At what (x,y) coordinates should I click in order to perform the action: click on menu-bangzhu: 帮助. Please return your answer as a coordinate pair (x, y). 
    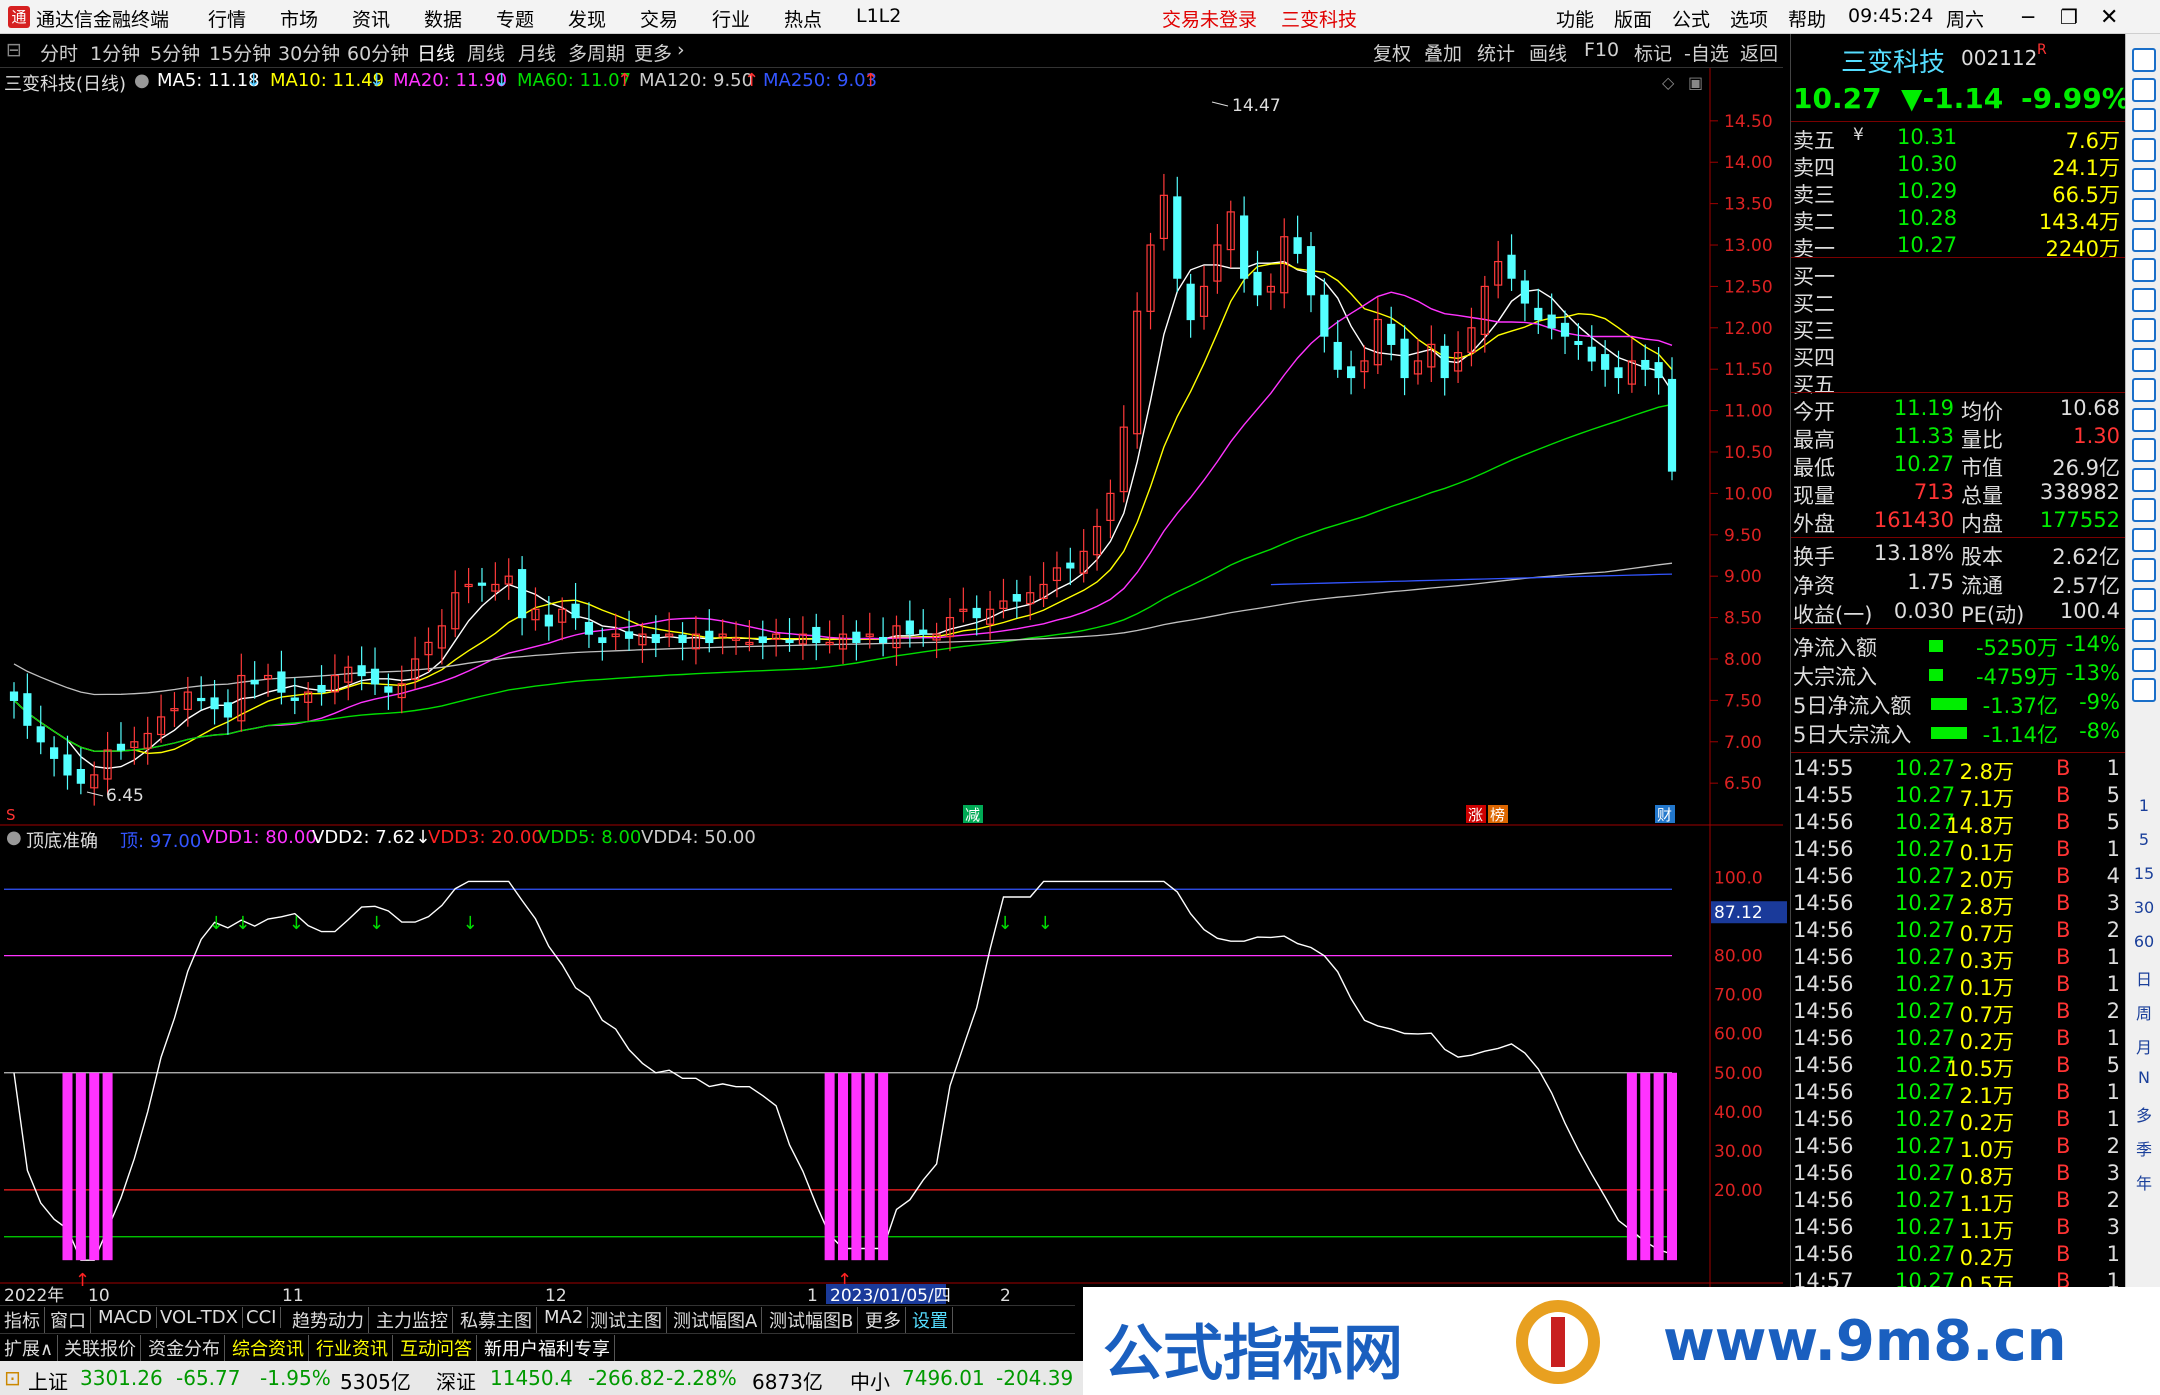
    Looking at the image, I should click on (1807, 18).